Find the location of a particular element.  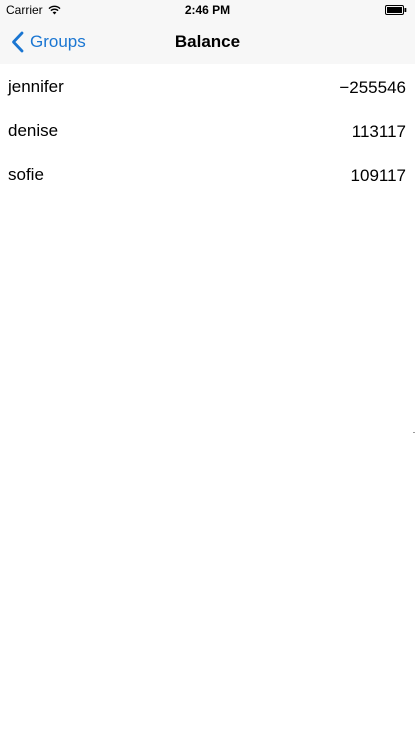

chevron-left-icon is located at coordinates (18, 42).